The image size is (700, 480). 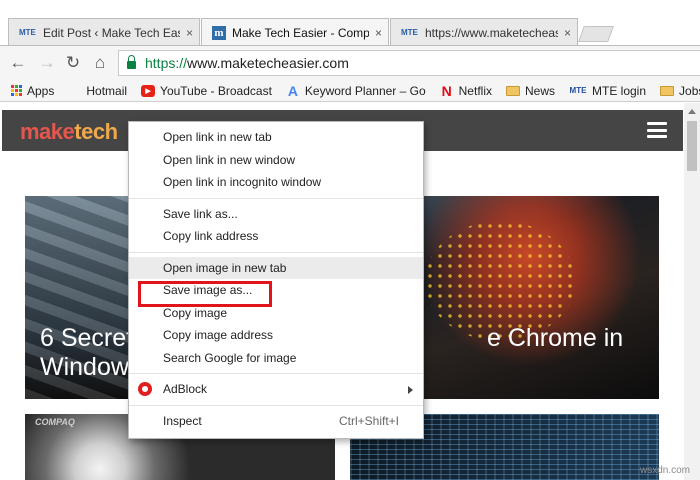 I want to click on netflix-icon: N, so click(x=446, y=90).